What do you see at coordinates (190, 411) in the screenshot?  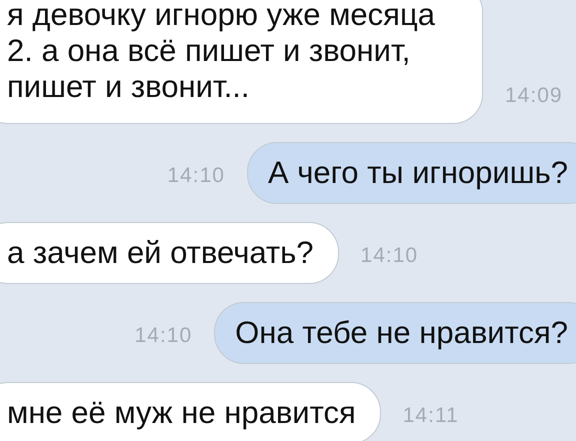 I see `incoming-message: мне её муж не нравится` at bounding box center [190, 411].